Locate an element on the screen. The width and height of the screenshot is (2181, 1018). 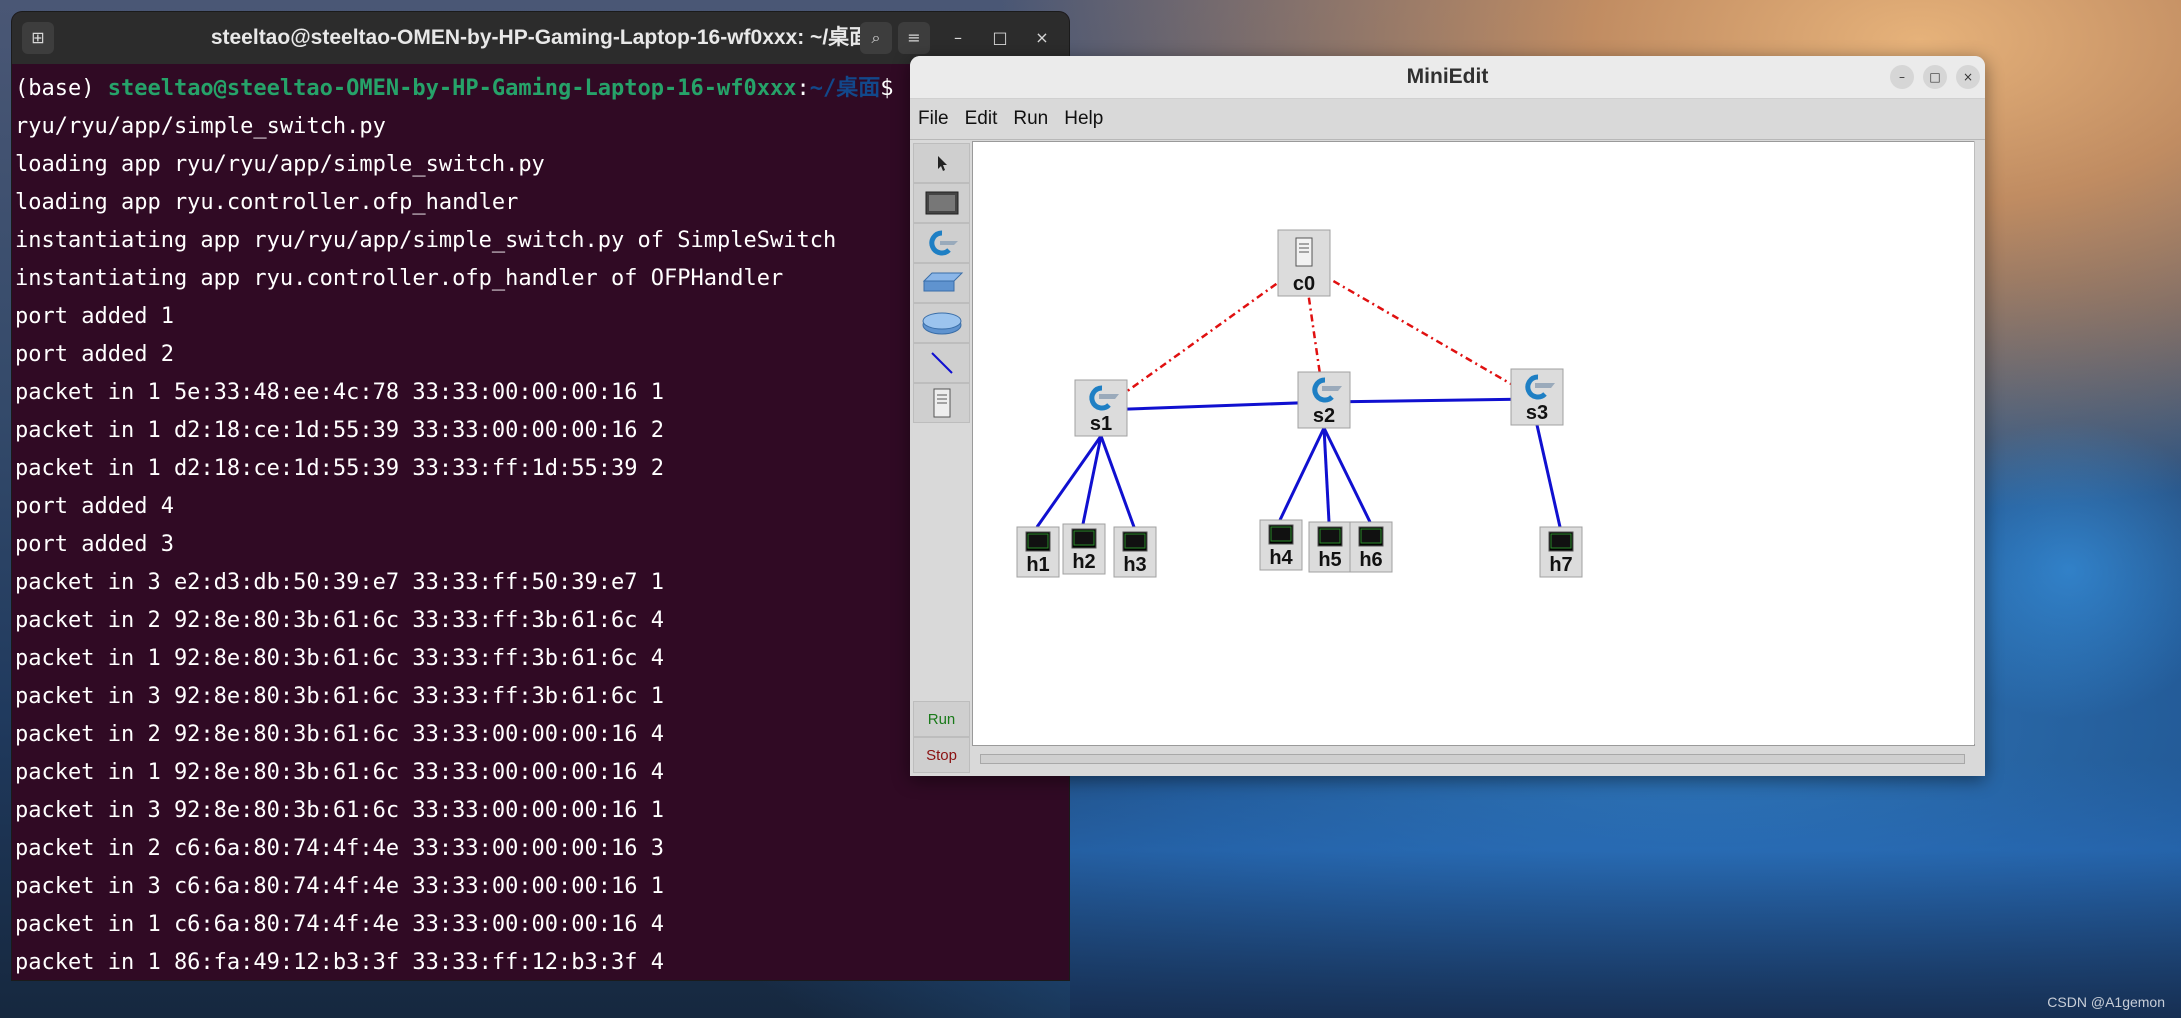
data-link-s2-h6 is located at coordinates (1347, 475).